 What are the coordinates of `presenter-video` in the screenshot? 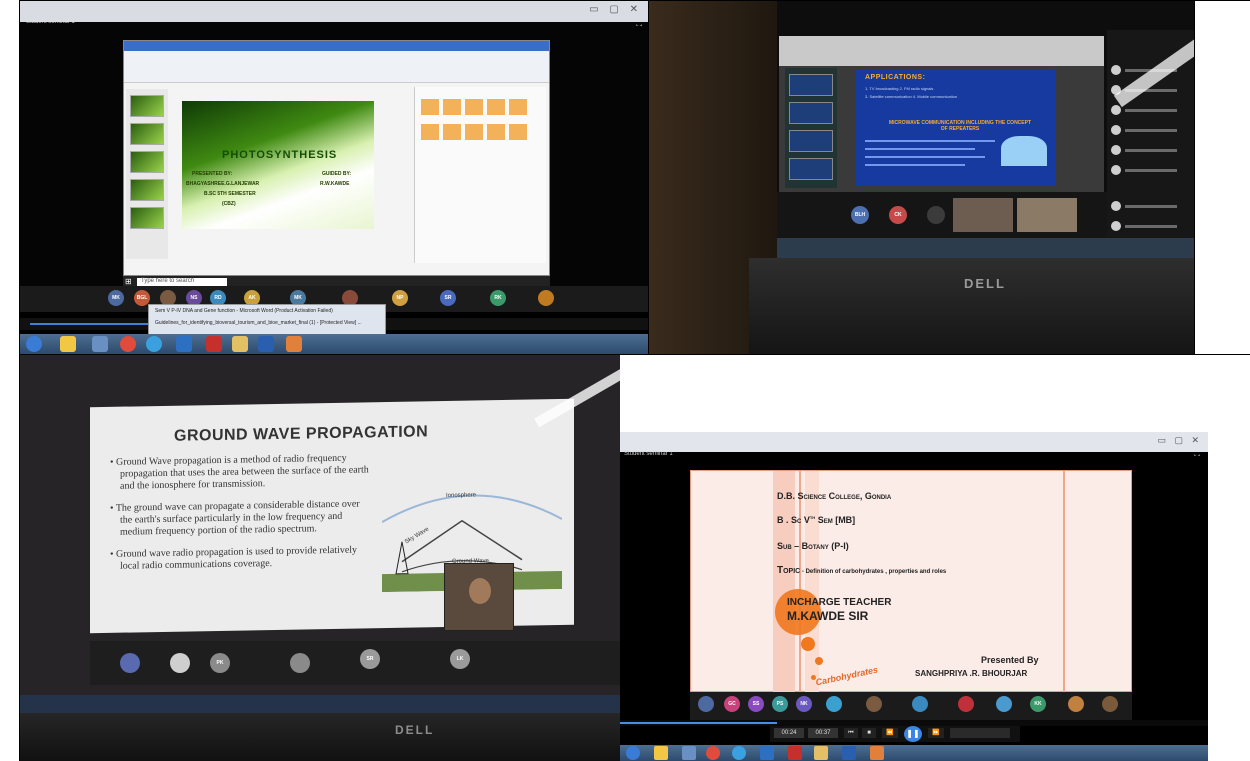 It's located at (479, 597).